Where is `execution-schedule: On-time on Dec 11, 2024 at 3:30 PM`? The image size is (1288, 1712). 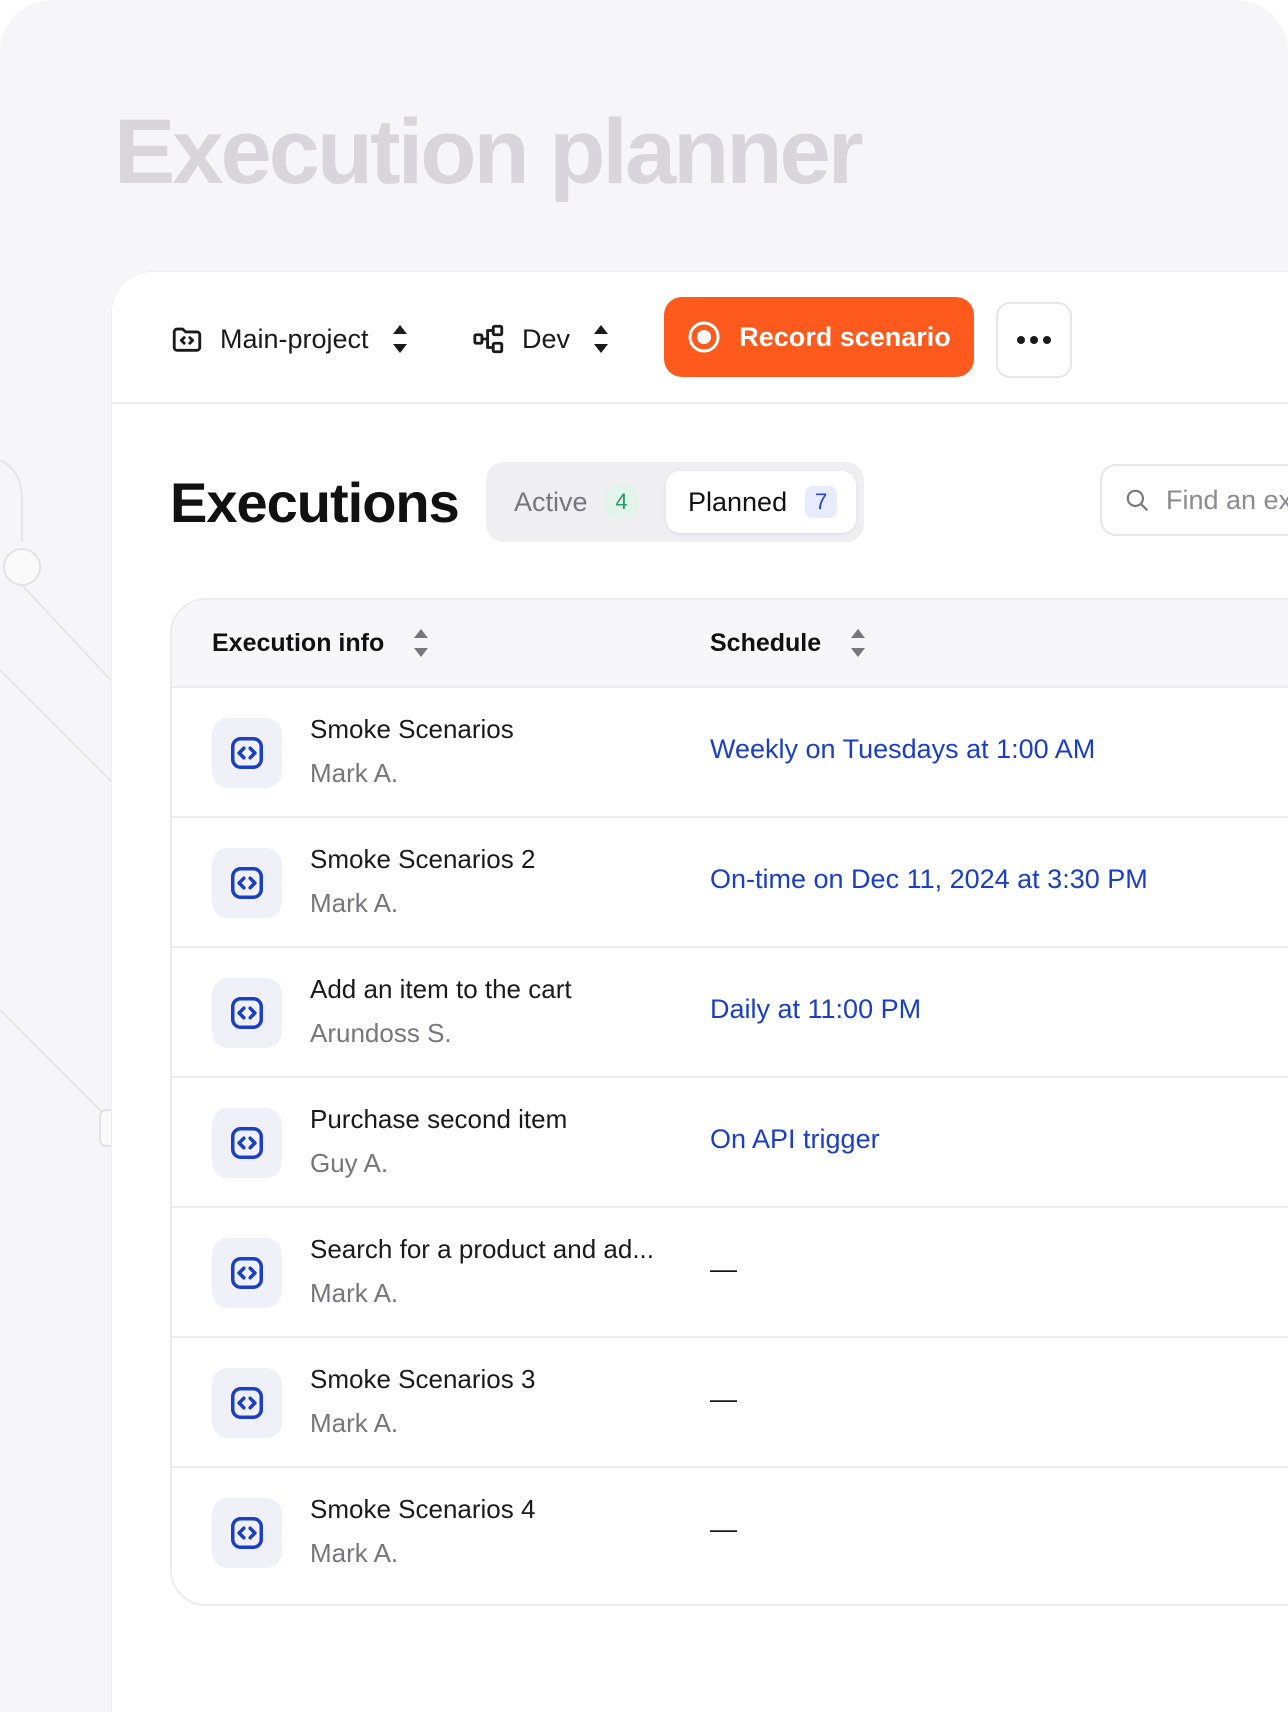 execution-schedule: On-time on Dec 11, 2024 at 3:30 PM is located at coordinates (929, 879).